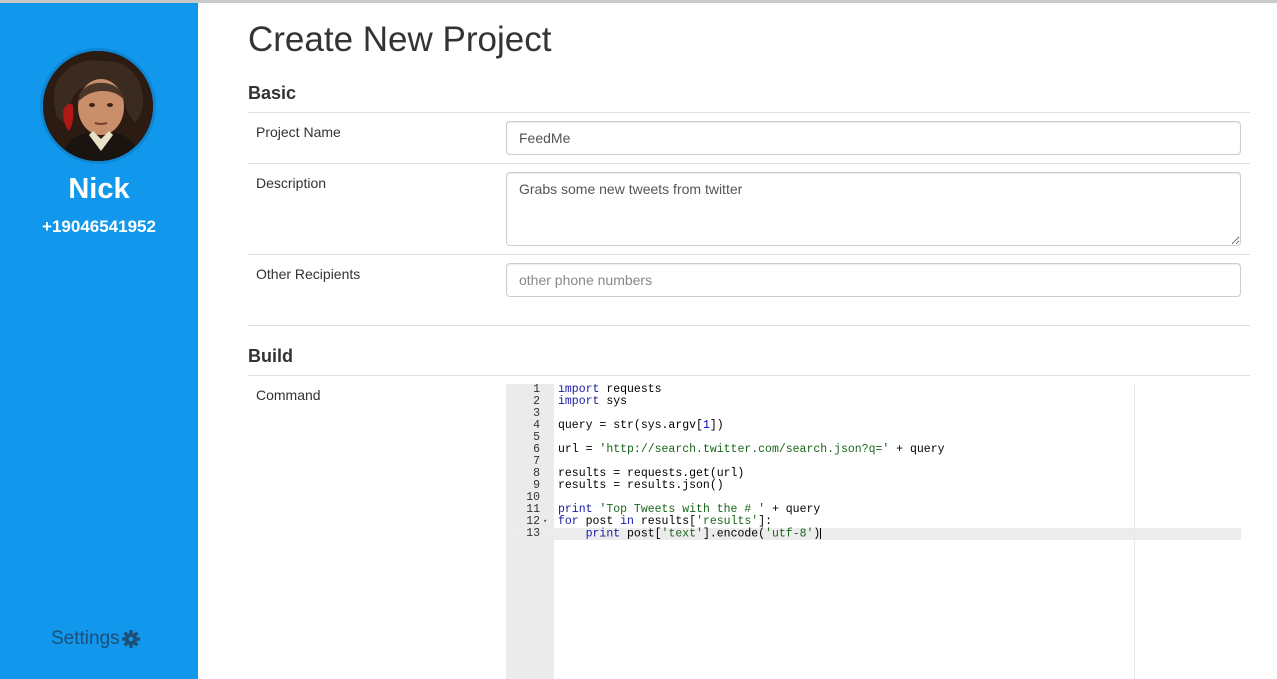  I want to click on user-name: Nick, so click(99, 189).